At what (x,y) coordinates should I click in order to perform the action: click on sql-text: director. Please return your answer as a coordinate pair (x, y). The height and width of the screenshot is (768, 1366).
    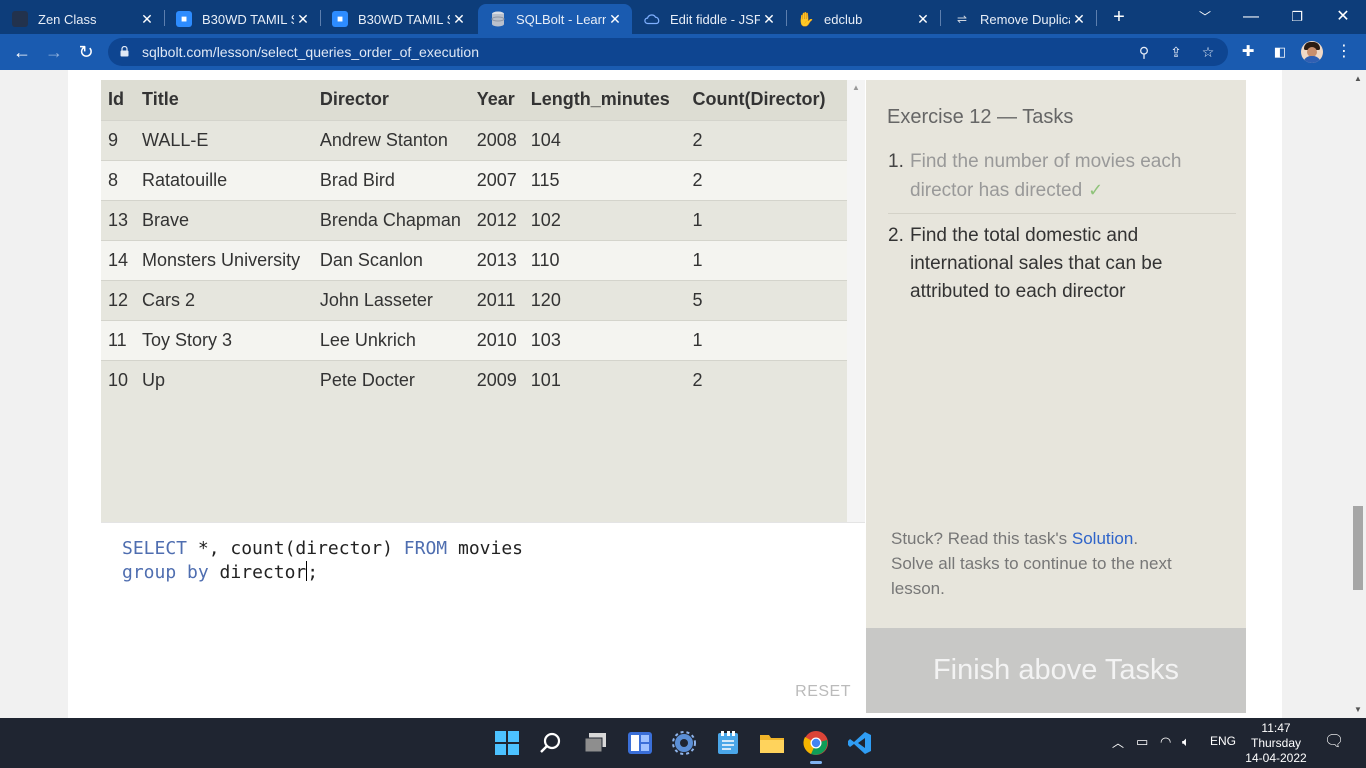
    Looking at the image, I should click on (257, 572).